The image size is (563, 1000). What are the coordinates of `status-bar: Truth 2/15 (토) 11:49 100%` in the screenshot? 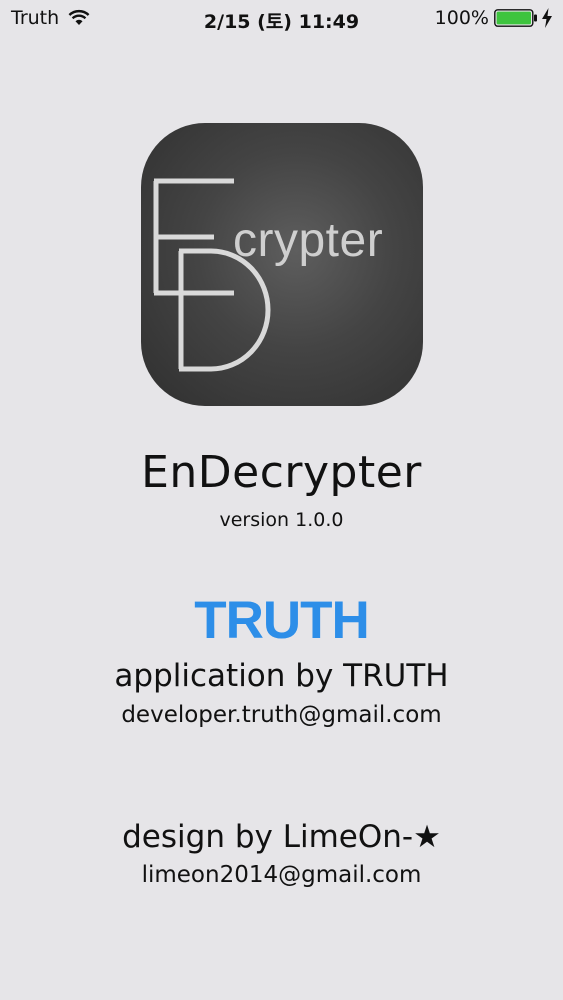 It's located at (281, 19).